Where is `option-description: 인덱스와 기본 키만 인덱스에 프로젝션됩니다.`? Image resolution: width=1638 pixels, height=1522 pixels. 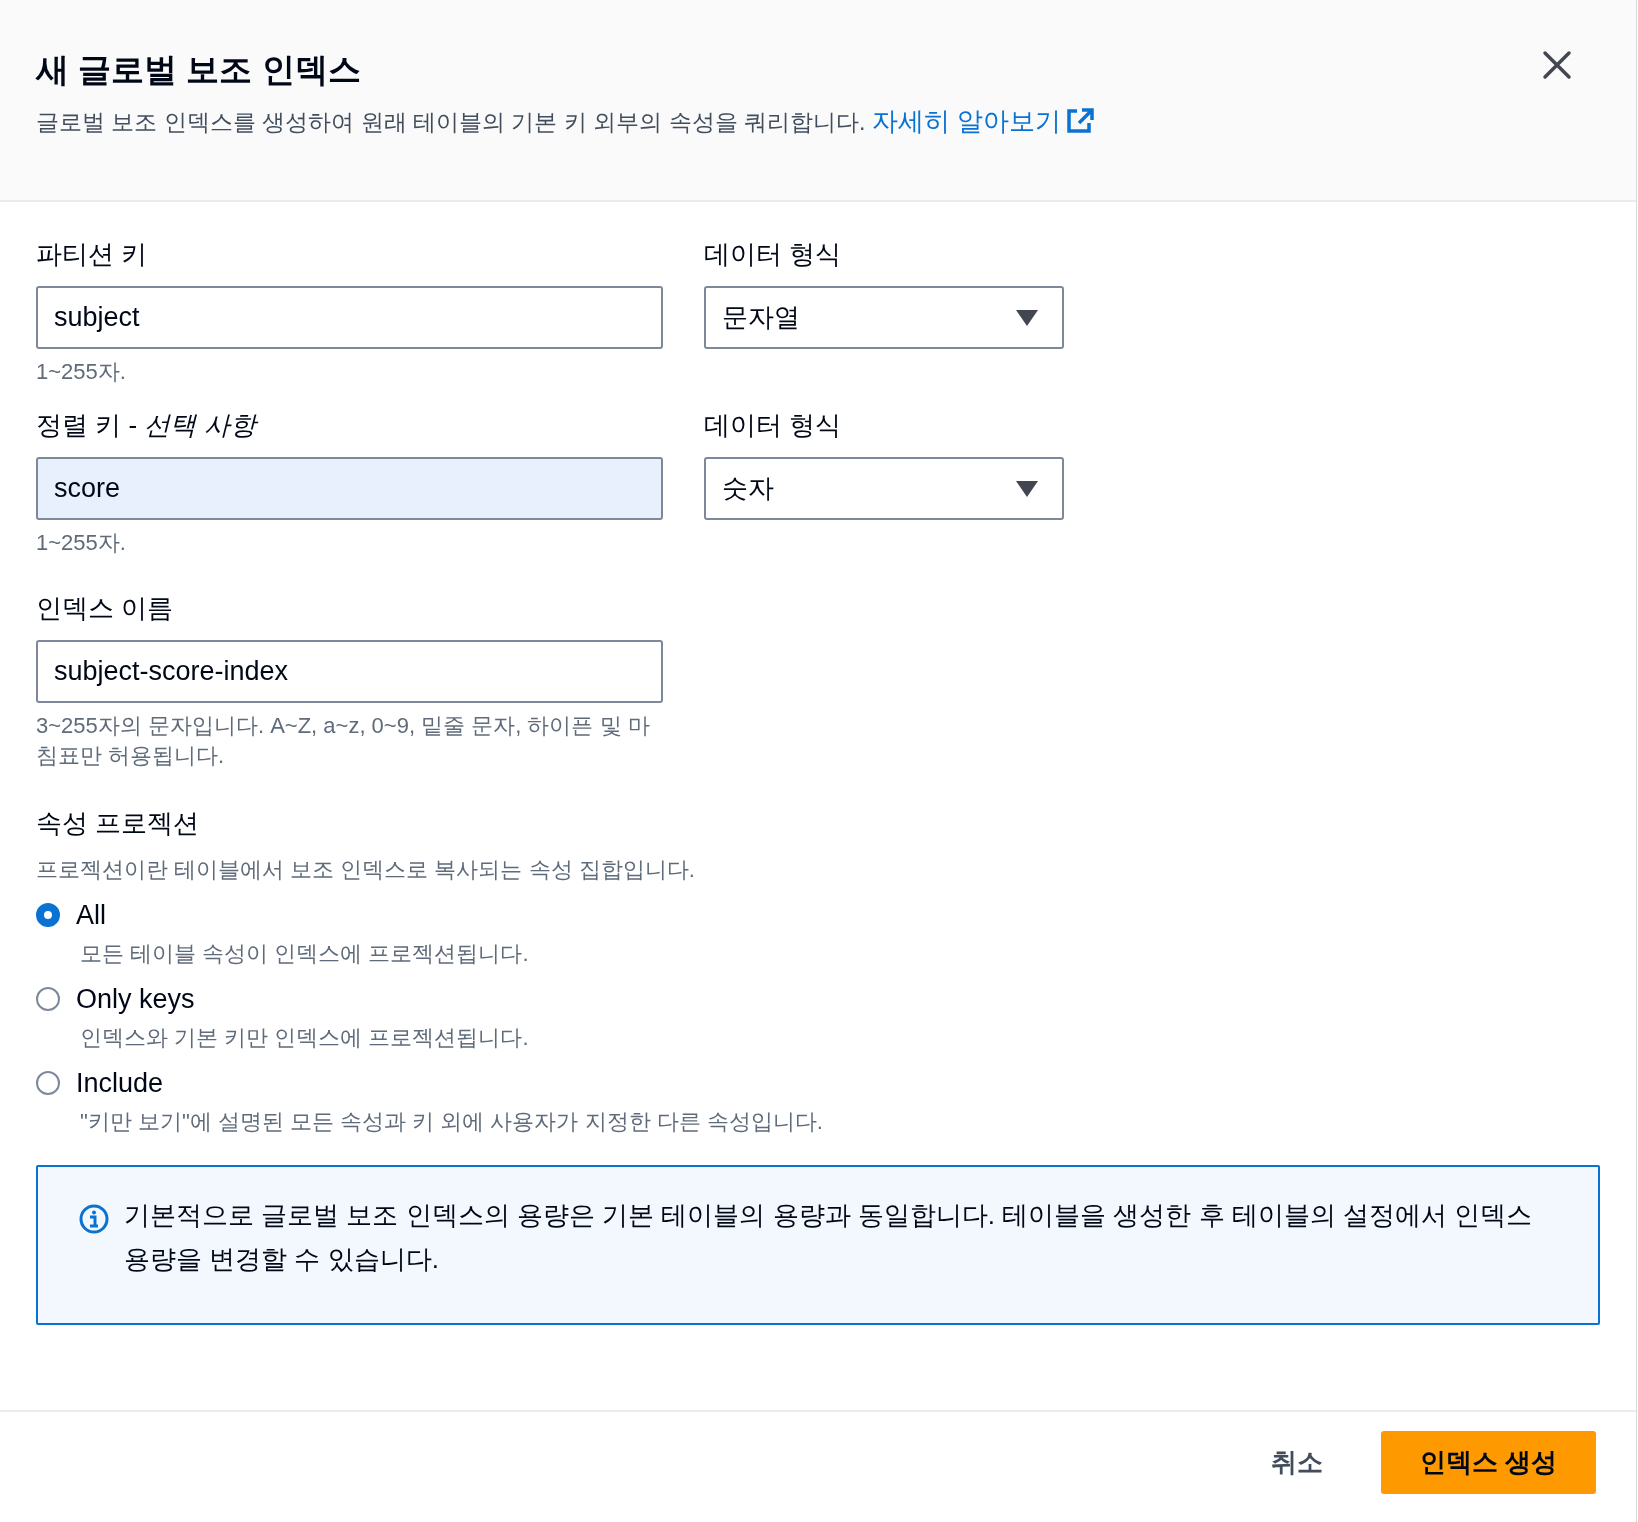 option-description: 인덱스와 기본 키만 인덱스에 프로젝션됩니다. is located at coordinates (305, 1038).